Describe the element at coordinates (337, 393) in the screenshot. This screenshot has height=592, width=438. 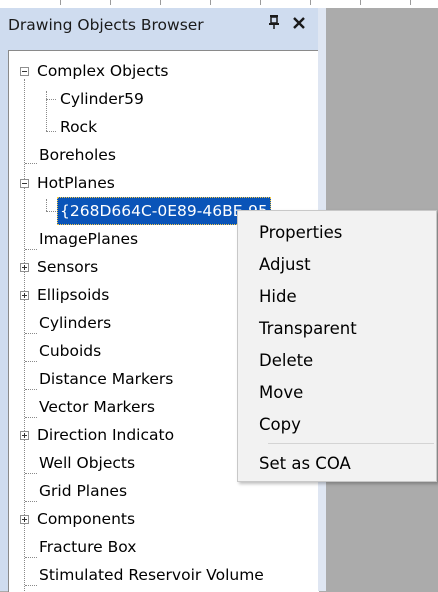
I see `menu-item-move: Move` at that location.